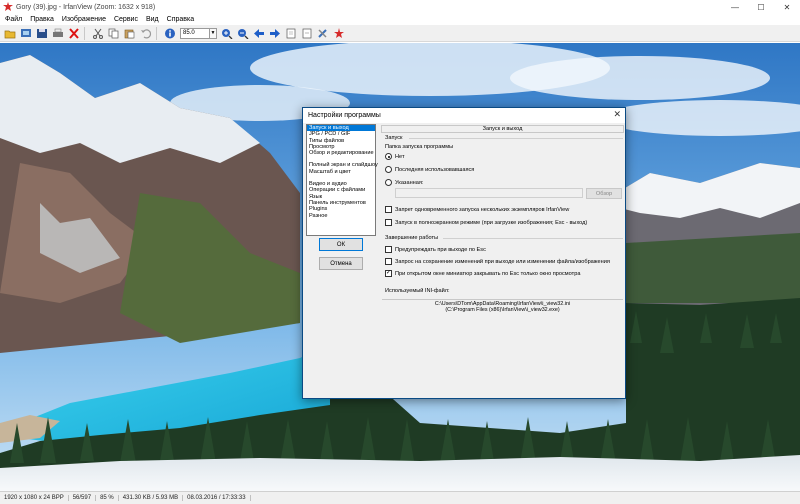  Describe the element at coordinates (26, 33) in the screenshot. I see `slideshow-icon` at that location.